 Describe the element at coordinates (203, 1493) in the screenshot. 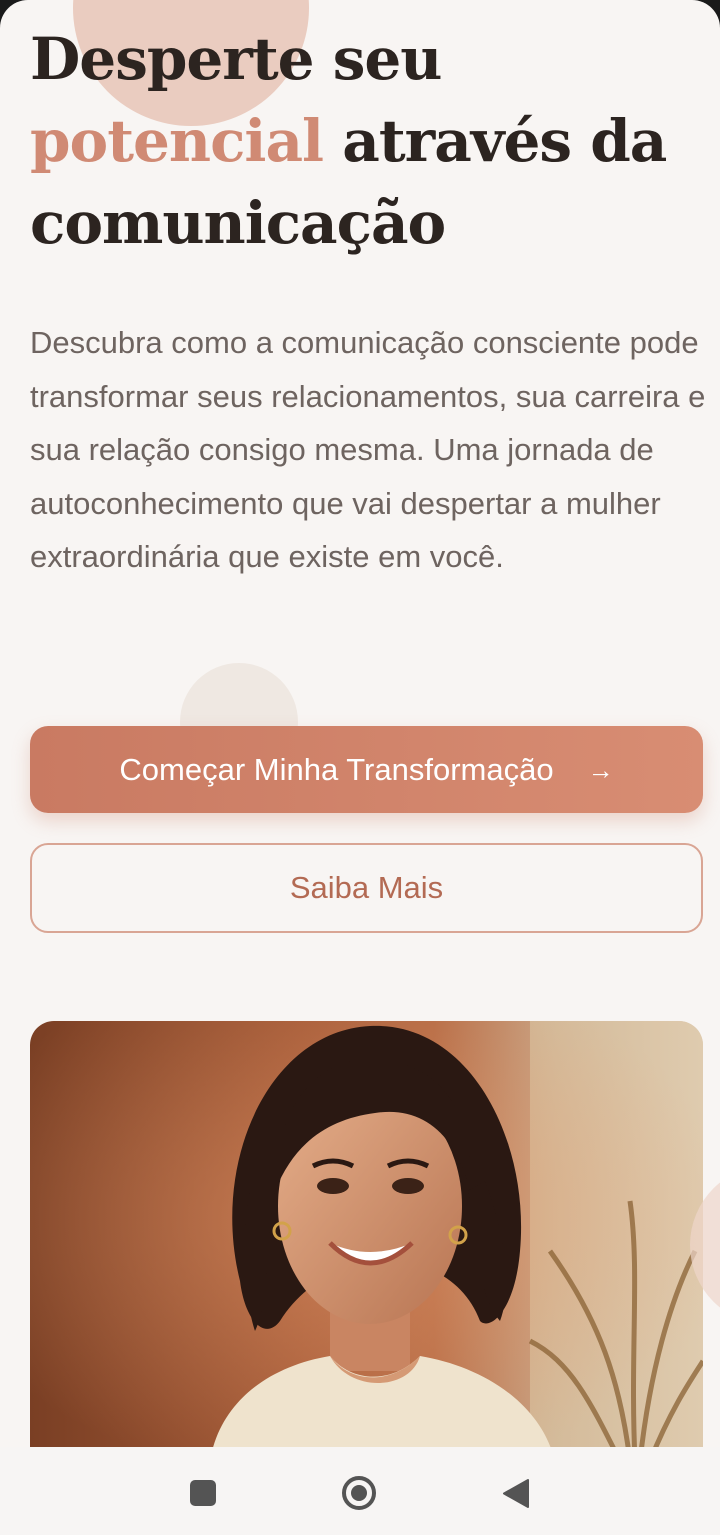

I see `square-icon` at that location.